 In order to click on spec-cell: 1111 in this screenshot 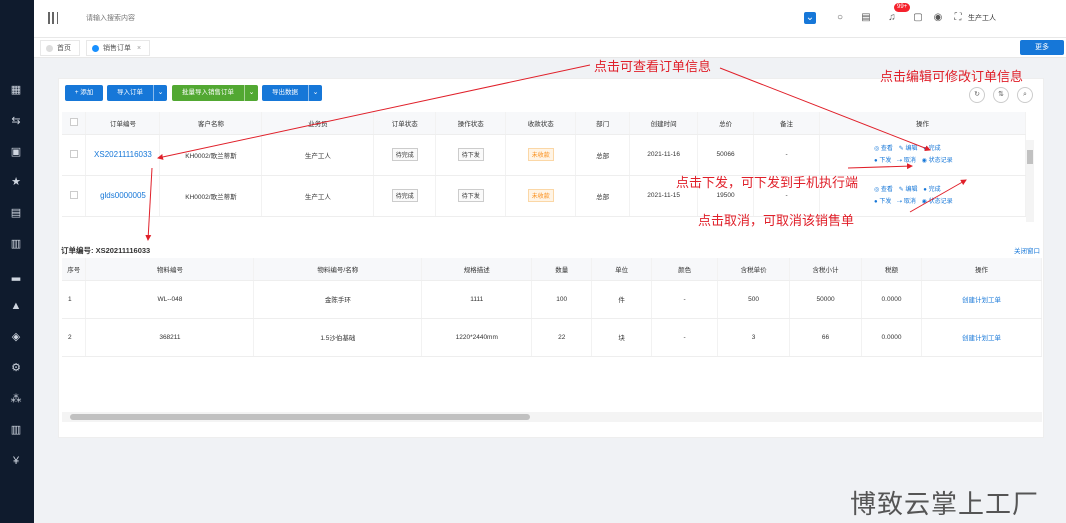, I will do `click(477, 299)`.